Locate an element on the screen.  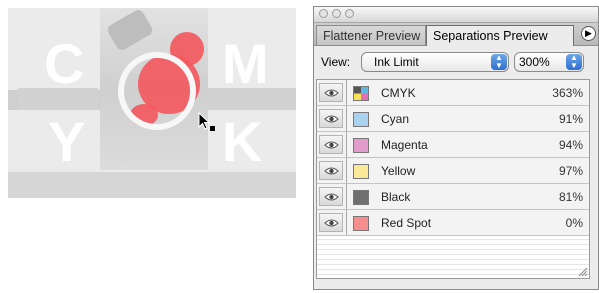
zoom-button is located at coordinates (349, 13).